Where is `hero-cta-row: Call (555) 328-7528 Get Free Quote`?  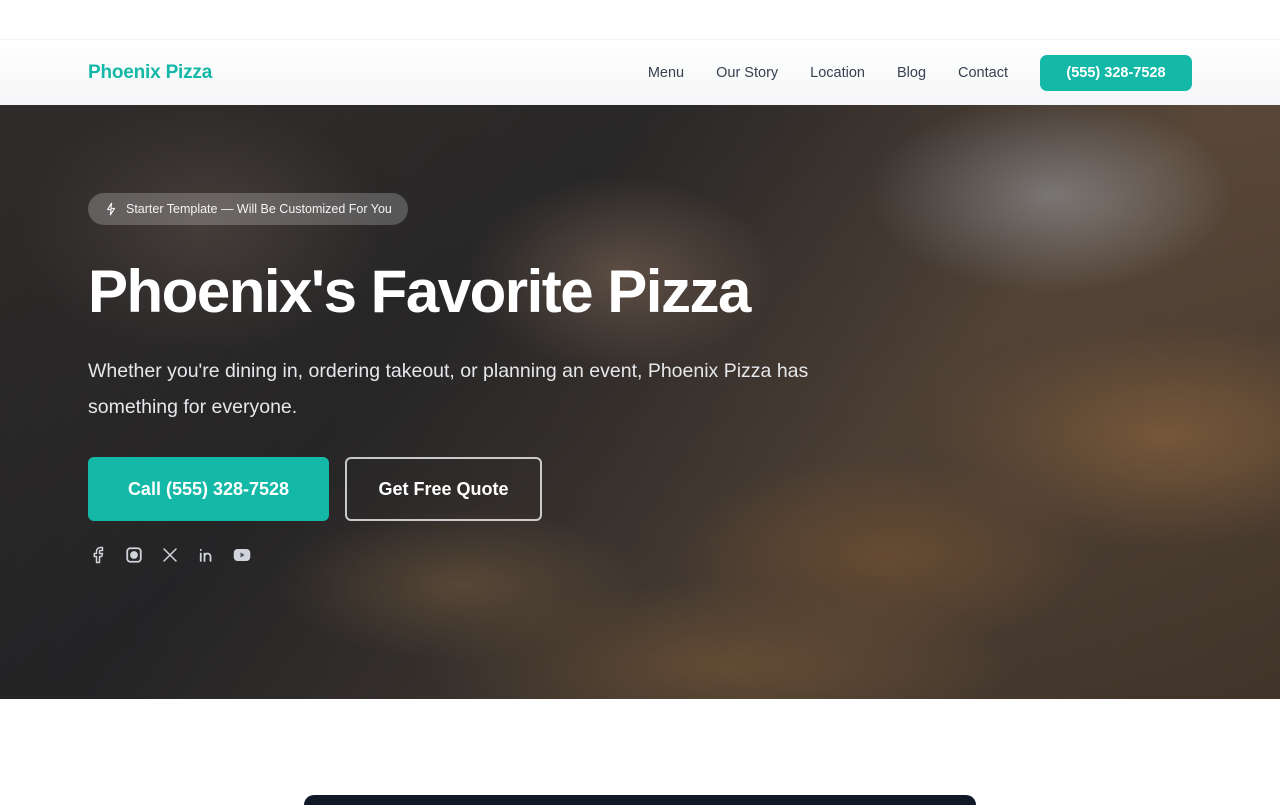 hero-cta-row: Call (555) 328-7528 Get Free Quote is located at coordinates (498, 489).